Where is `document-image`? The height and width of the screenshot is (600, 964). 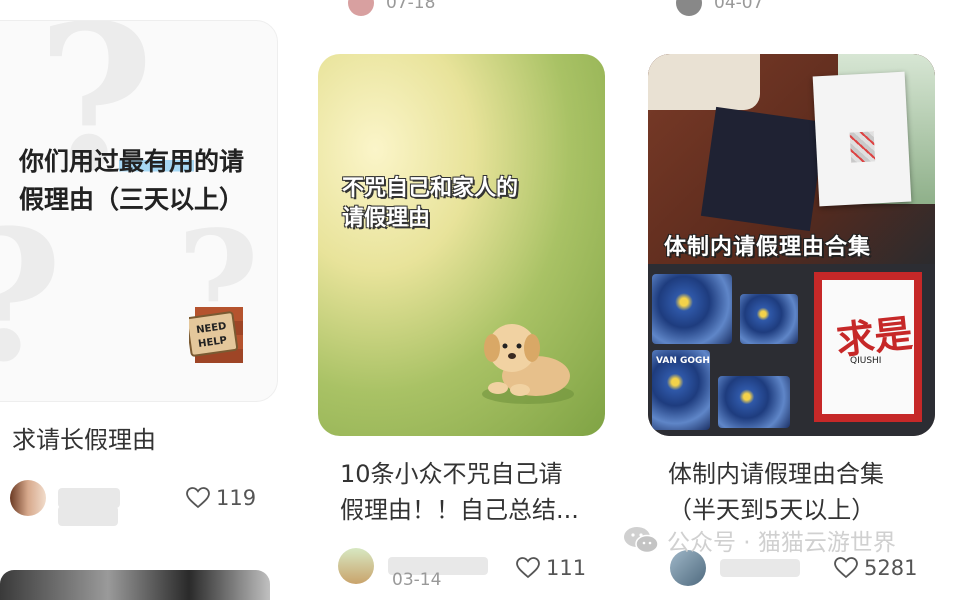
document-image is located at coordinates (862, 139).